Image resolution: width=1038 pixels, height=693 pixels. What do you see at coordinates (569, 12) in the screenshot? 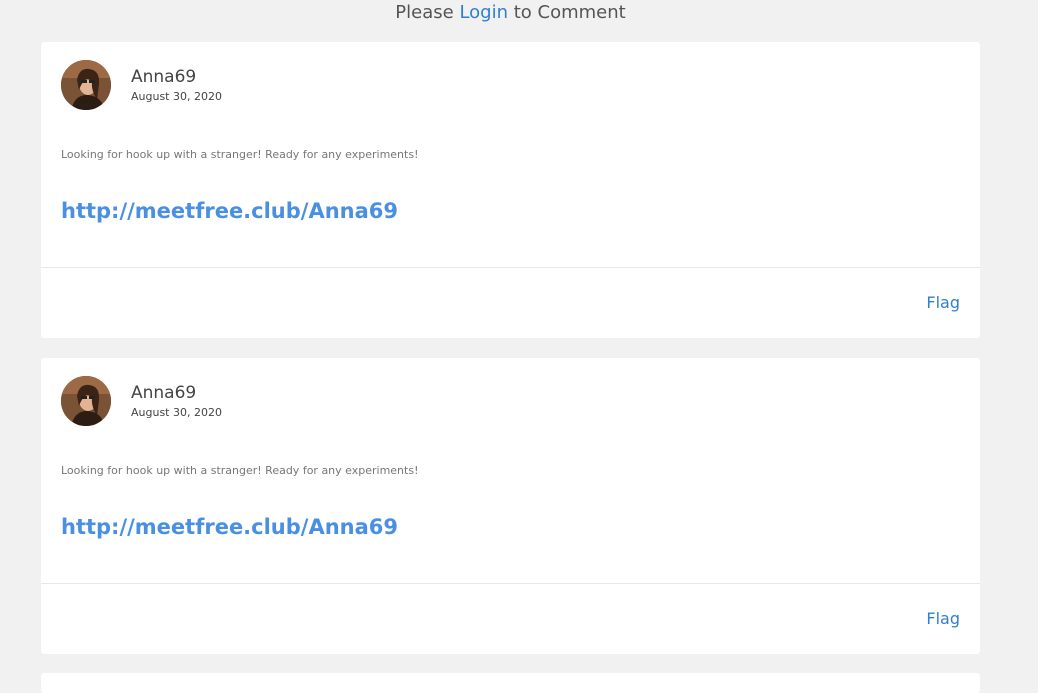
I see `login-suffix: to Comment` at bounding box center [569, 12].